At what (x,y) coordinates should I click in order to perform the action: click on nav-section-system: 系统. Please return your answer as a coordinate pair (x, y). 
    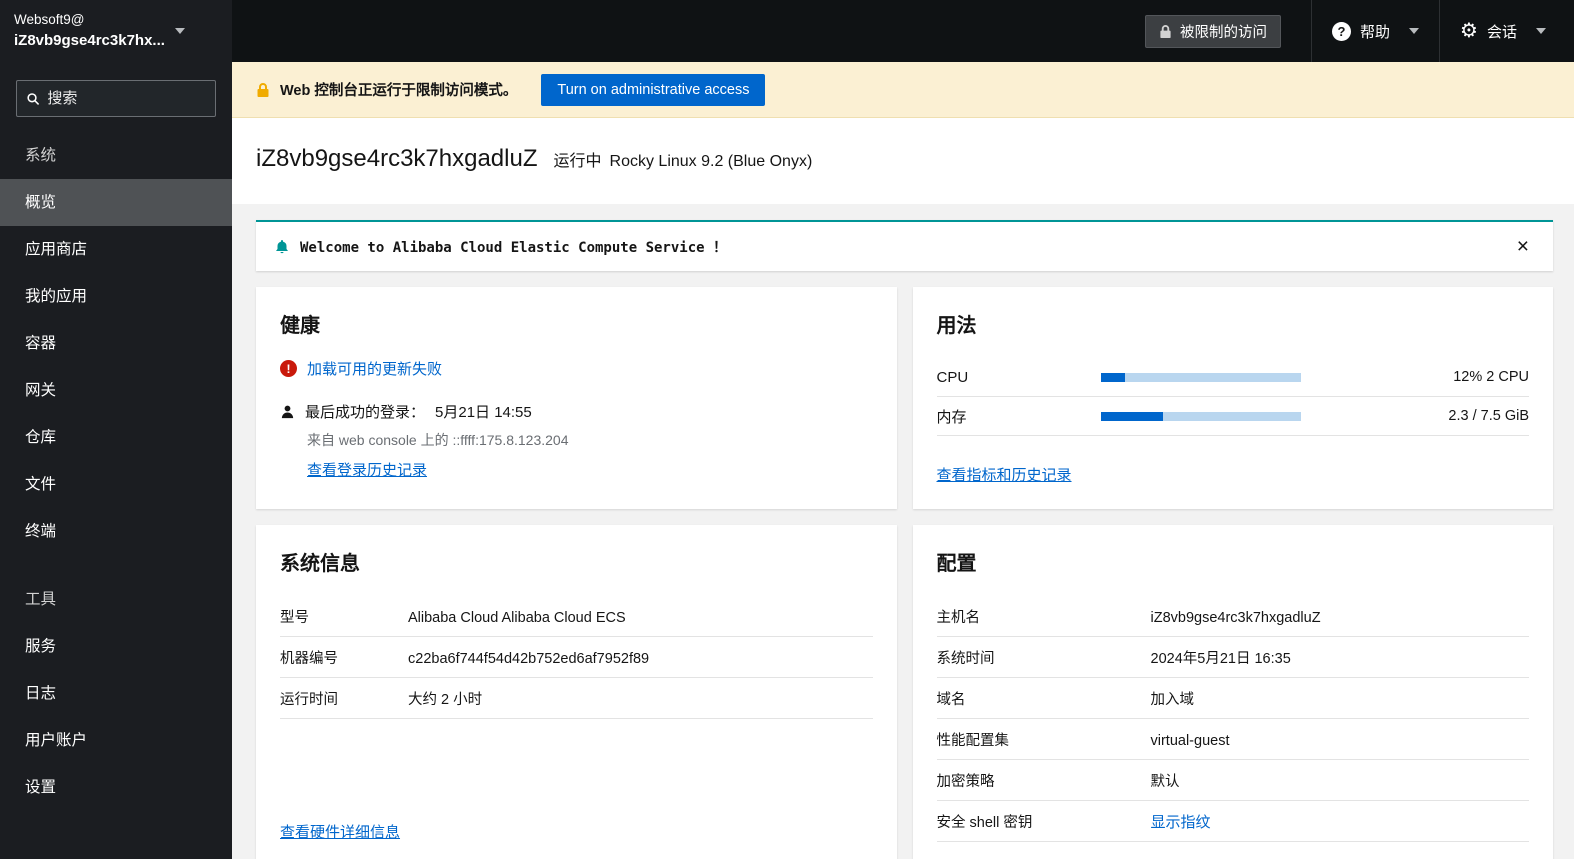
    Looking at the image, I should click on (41, 155).